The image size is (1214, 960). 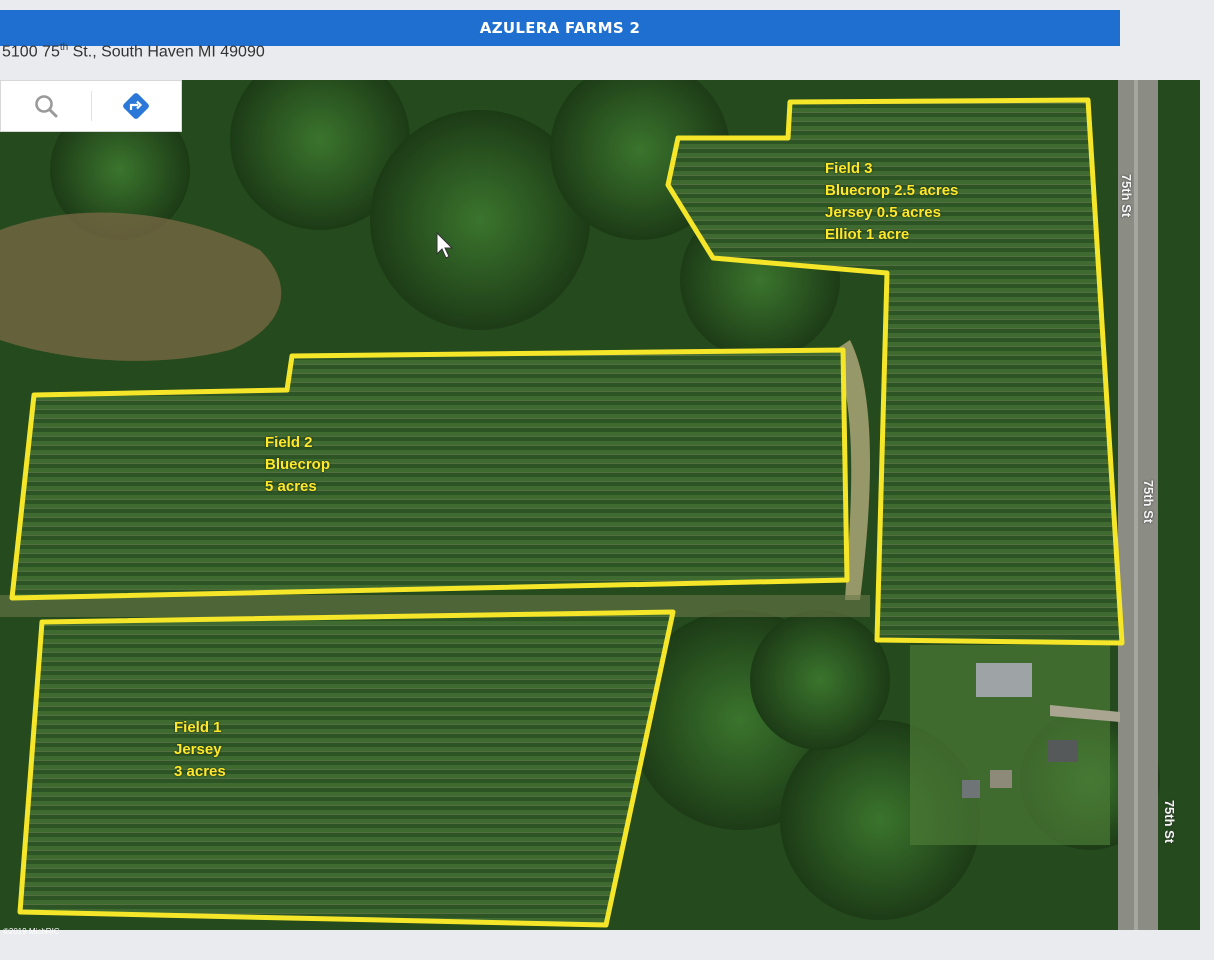 I want to click on map-title: AZULERA FARMS 2, so click(x=560, y=28).